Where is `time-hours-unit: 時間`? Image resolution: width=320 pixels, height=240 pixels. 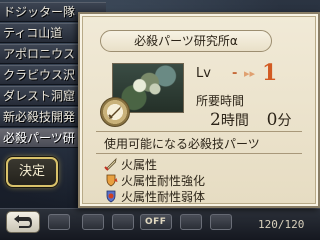 time-hours-unit: 時間 is located at coordinates (234, 121).